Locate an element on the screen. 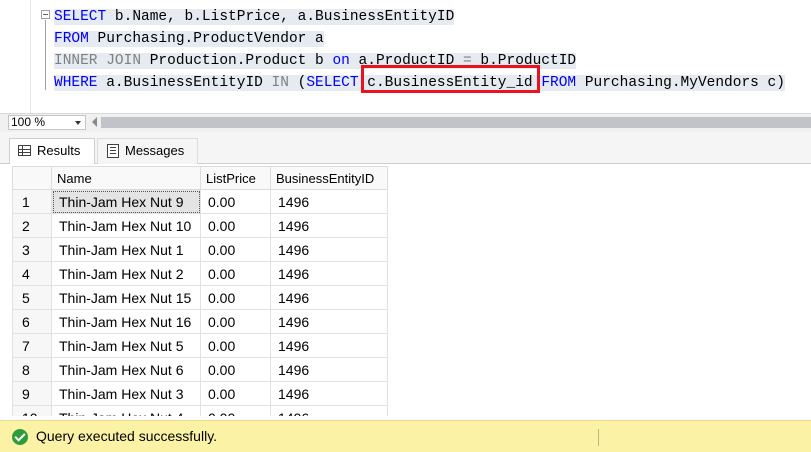  status-message: Query executed successfully. is located at coordinates (127, 436).